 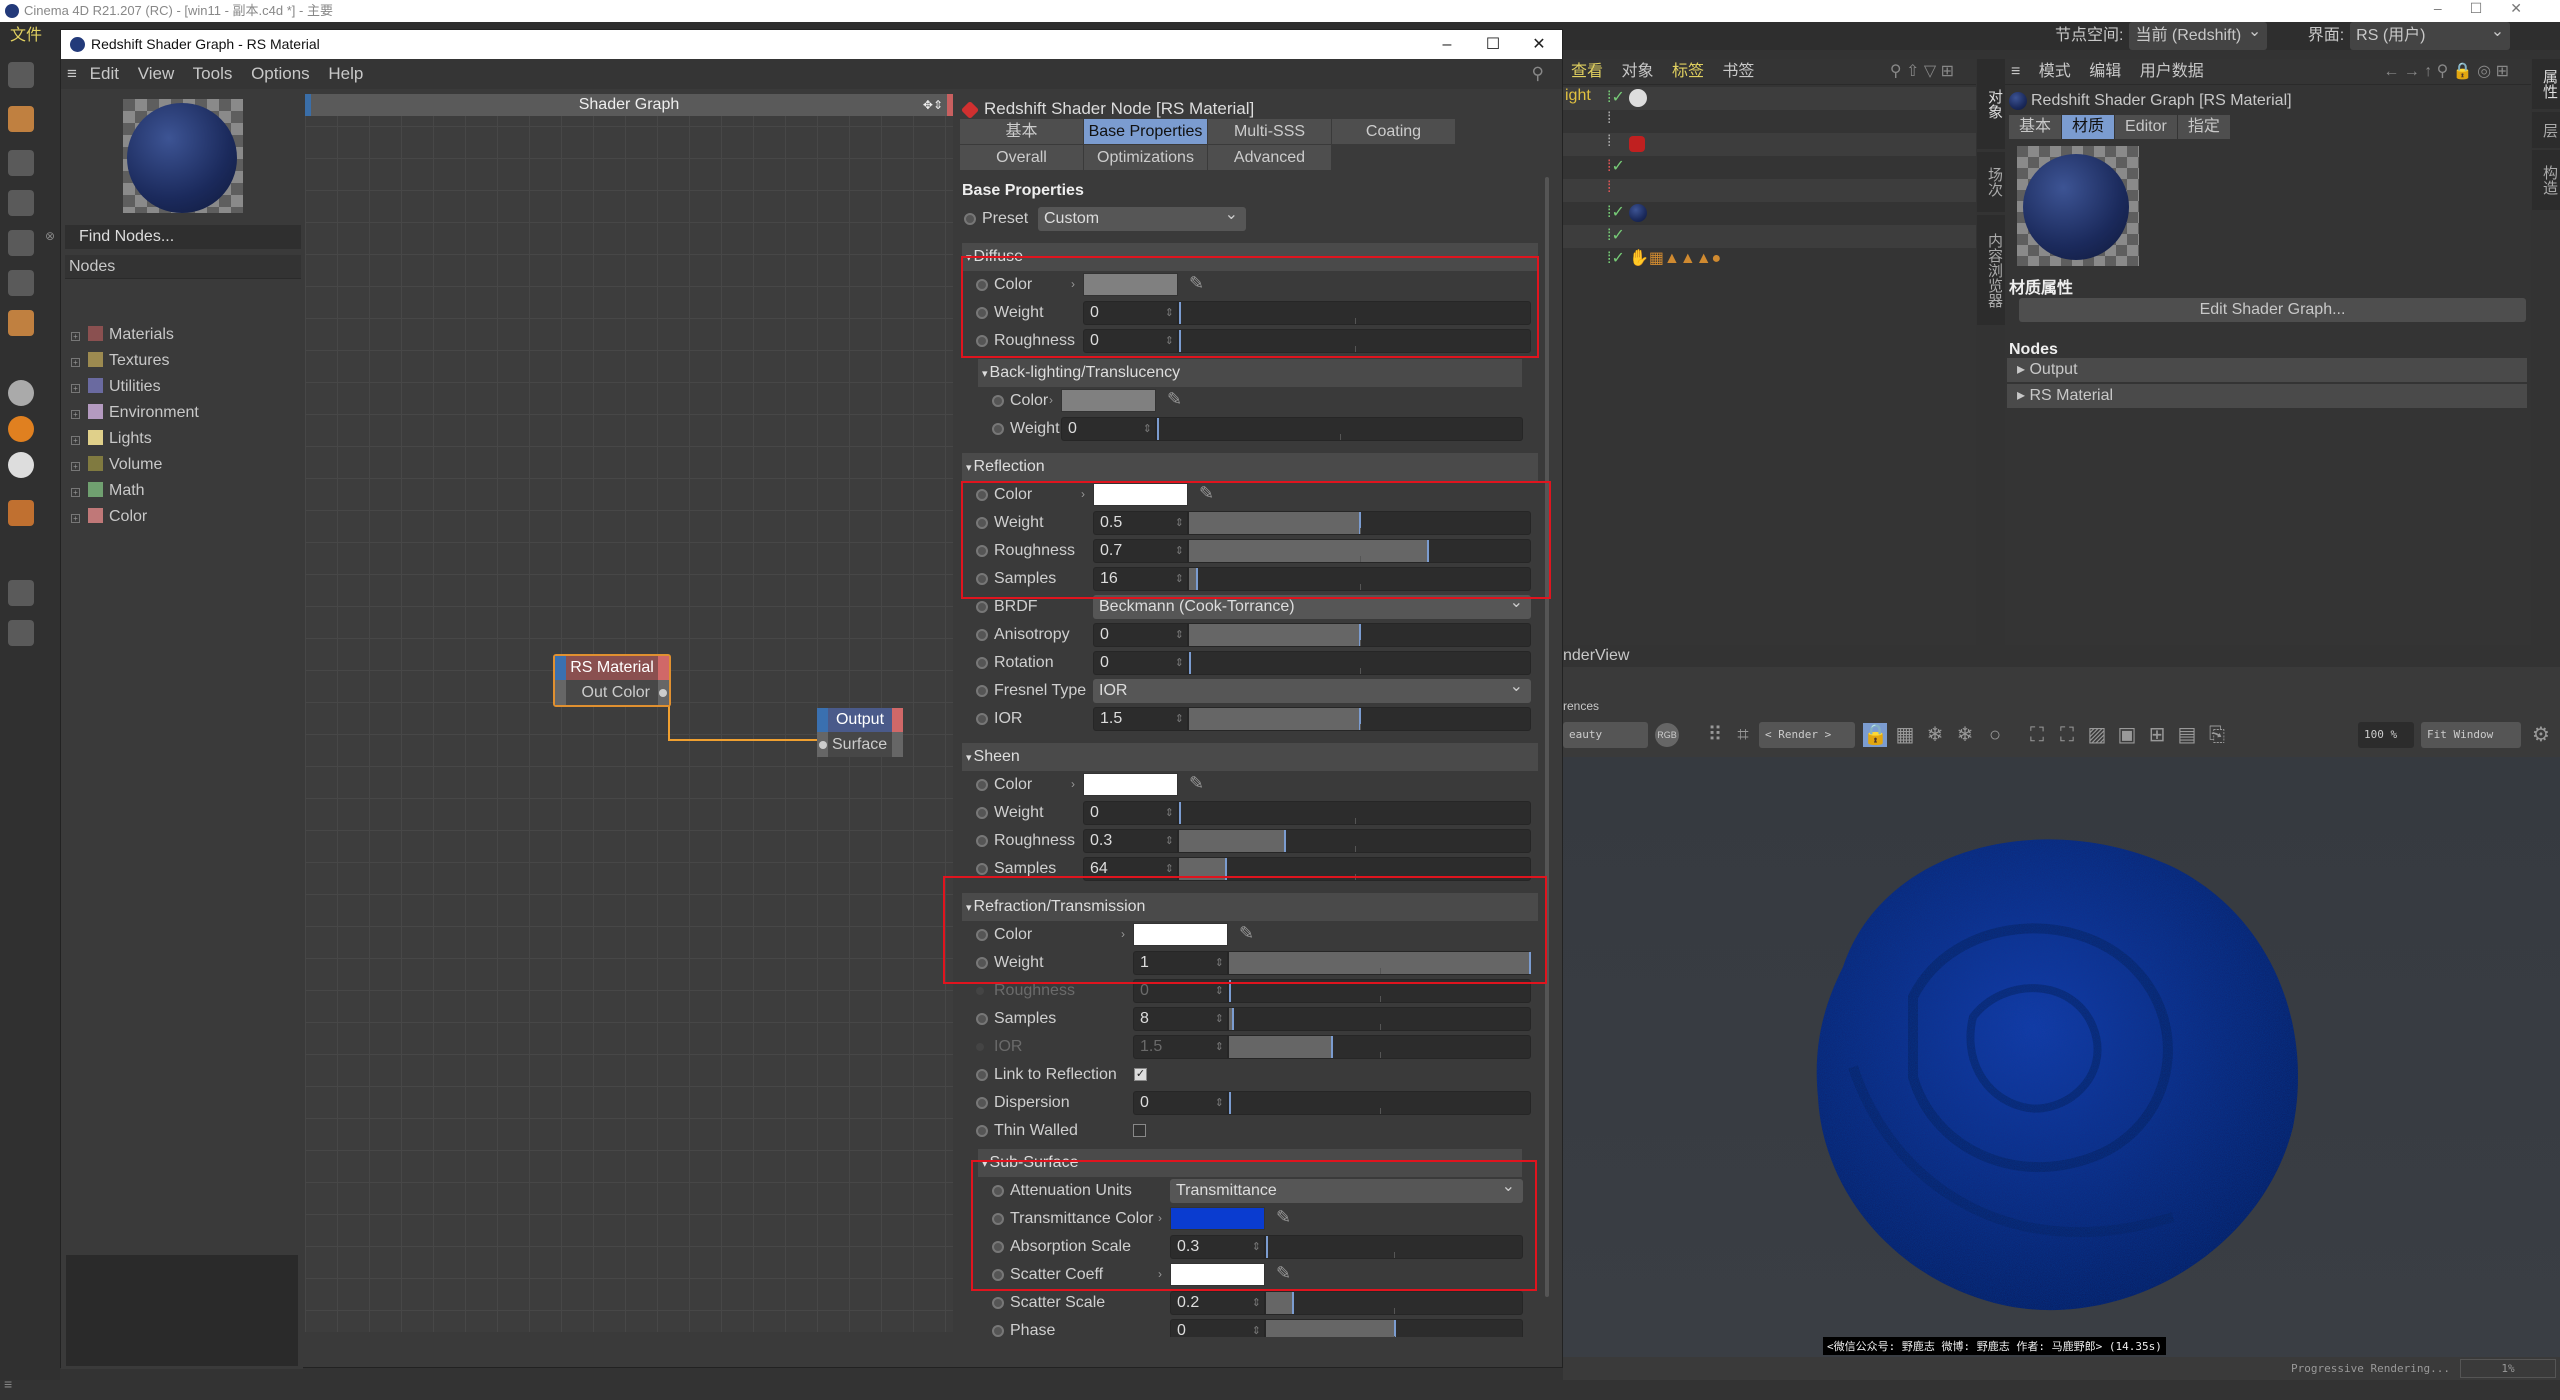 I want to click on input-port-icon, so click(x=823, y=745).